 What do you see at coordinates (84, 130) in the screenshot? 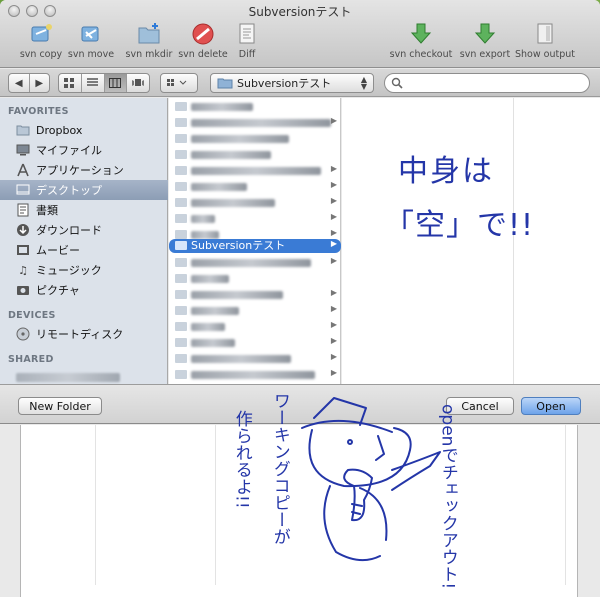
I see `sidebar-item-dropbox: Dropbox` at bounding box center [84, 130].